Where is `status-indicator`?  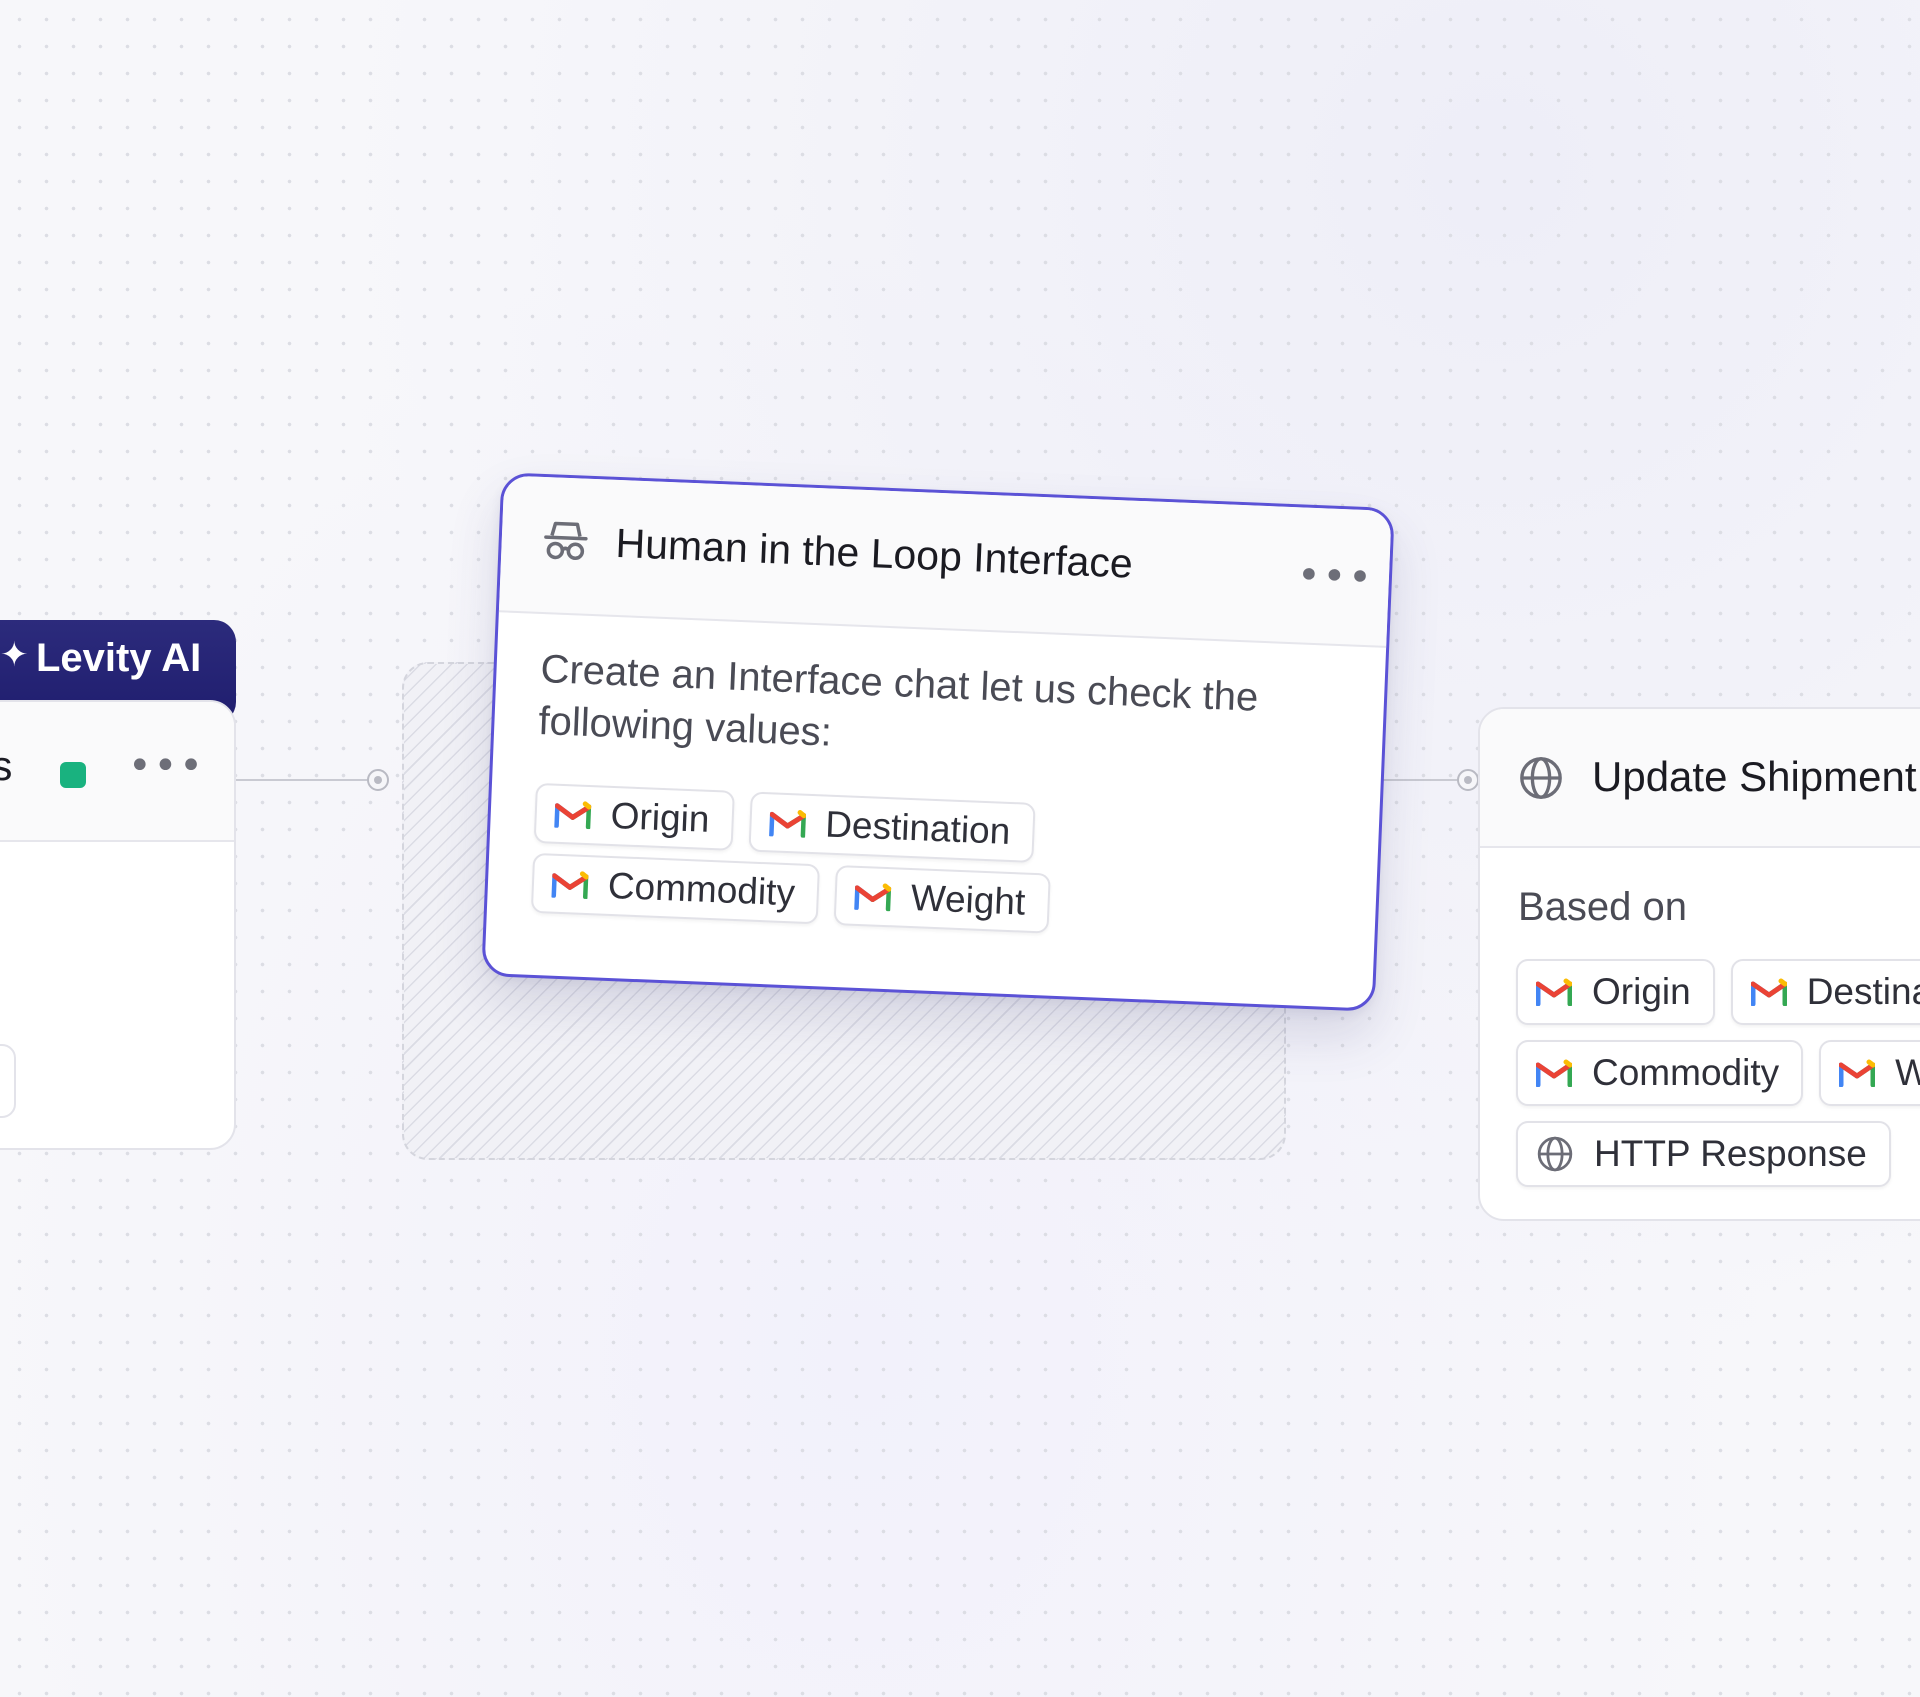 status-indicator is located at coordinates (73, 775).